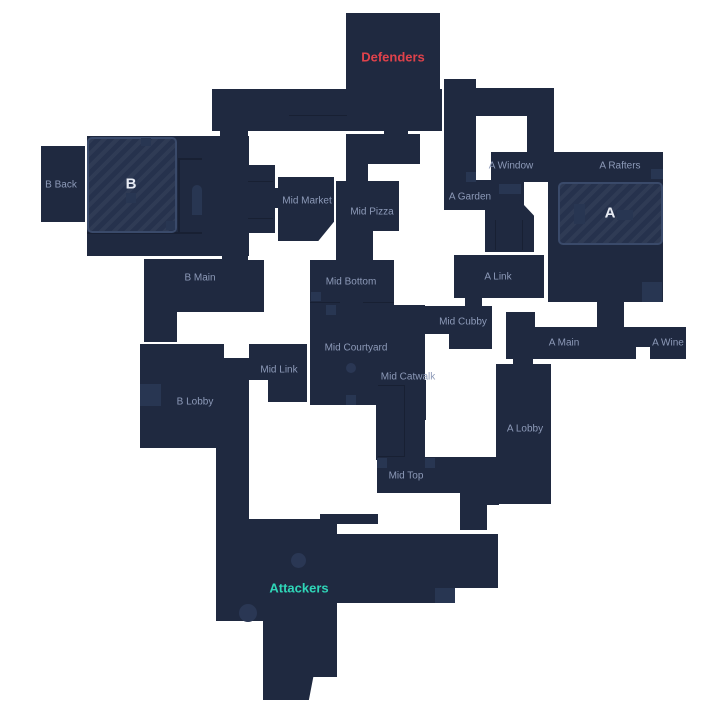  Describe the element at coordinates (406, 476) in the screenshot. I see `callout-mid-top: Mid Top` at that location.